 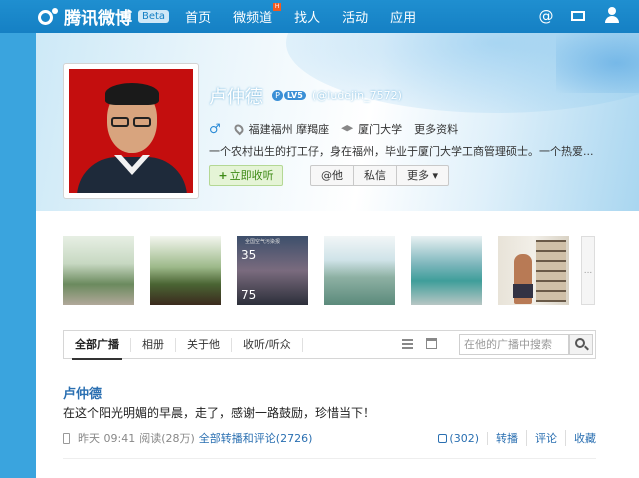 I want to click on list-view-icon, so click(x=407, y=344).